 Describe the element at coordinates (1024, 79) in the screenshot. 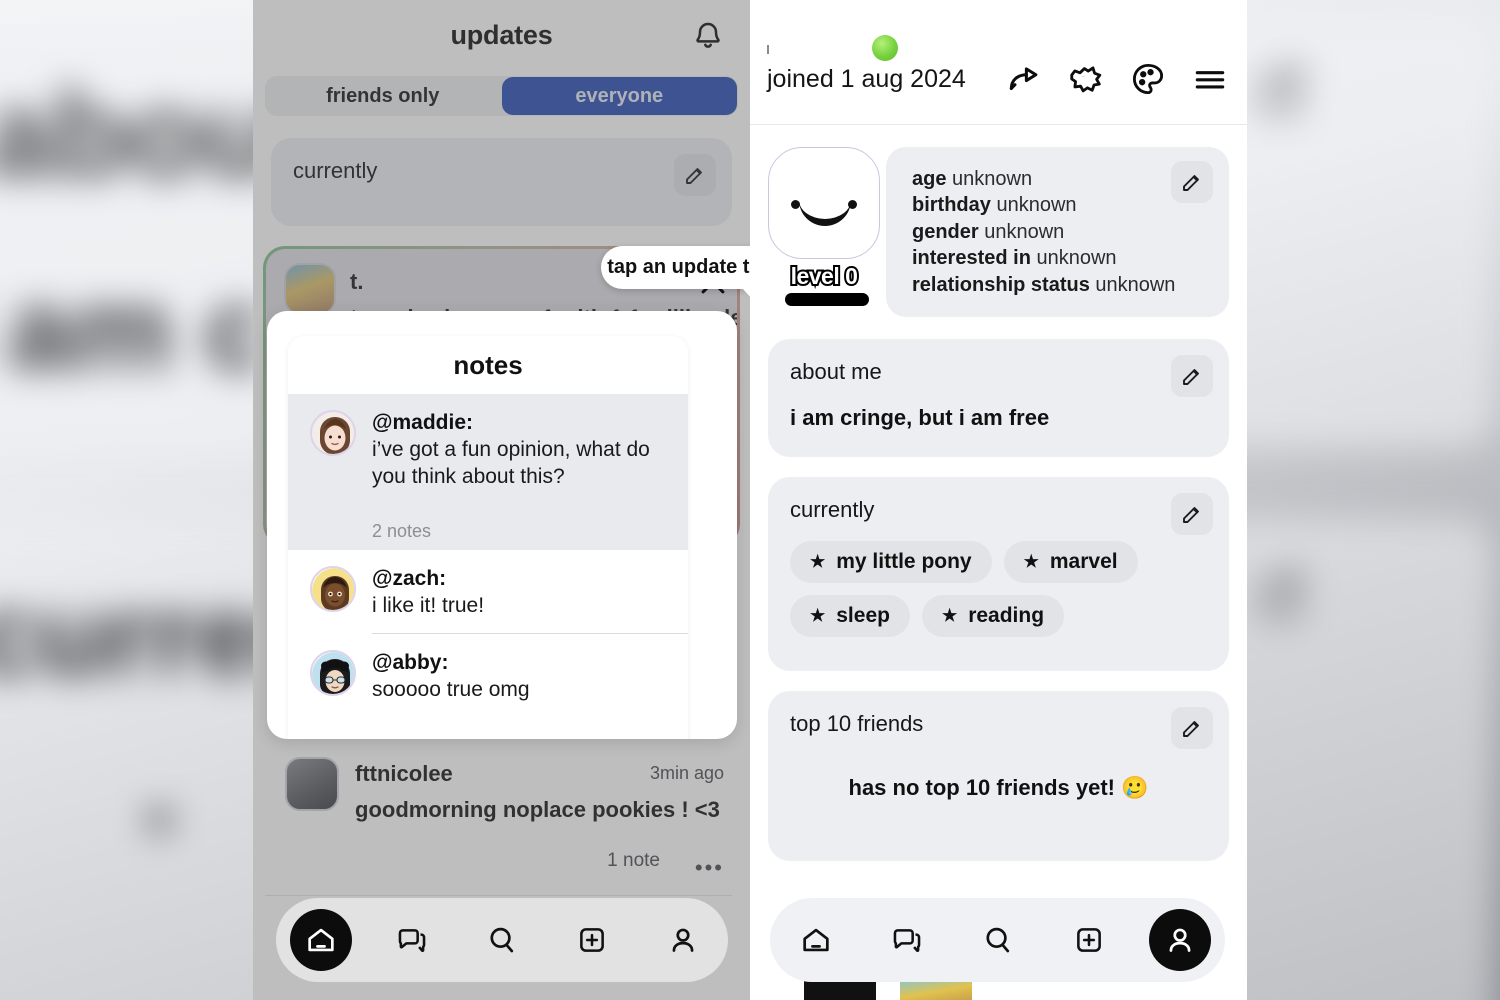

I see `share-icon` at that location.